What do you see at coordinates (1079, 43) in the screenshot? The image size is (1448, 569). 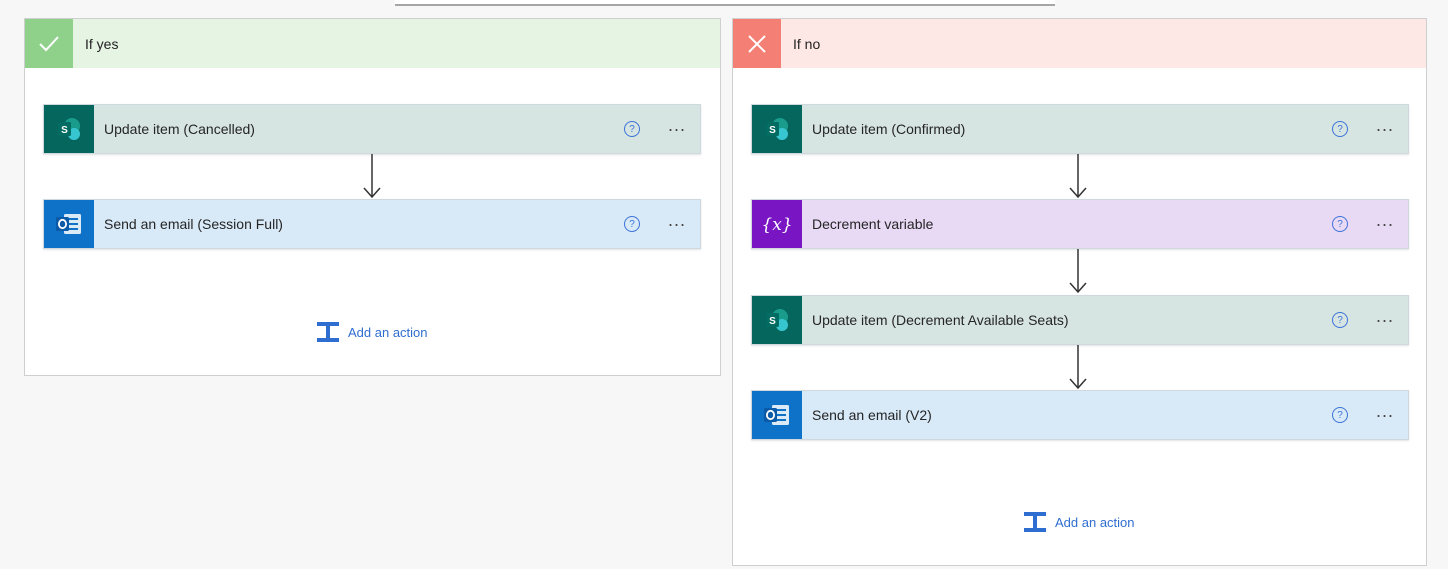 I see `branch-header-no: If no` at bounding box center [1079, 43].